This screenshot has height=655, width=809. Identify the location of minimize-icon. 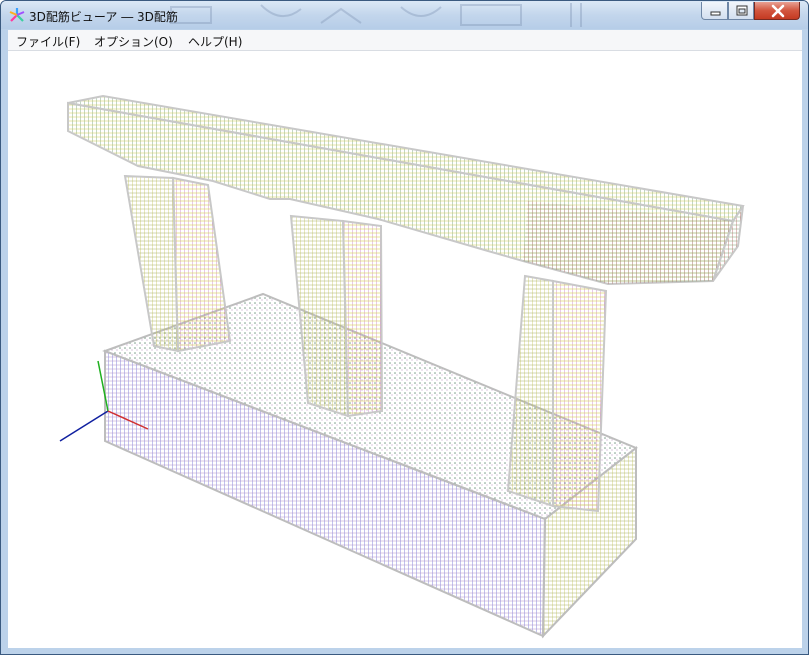
(715, 13).